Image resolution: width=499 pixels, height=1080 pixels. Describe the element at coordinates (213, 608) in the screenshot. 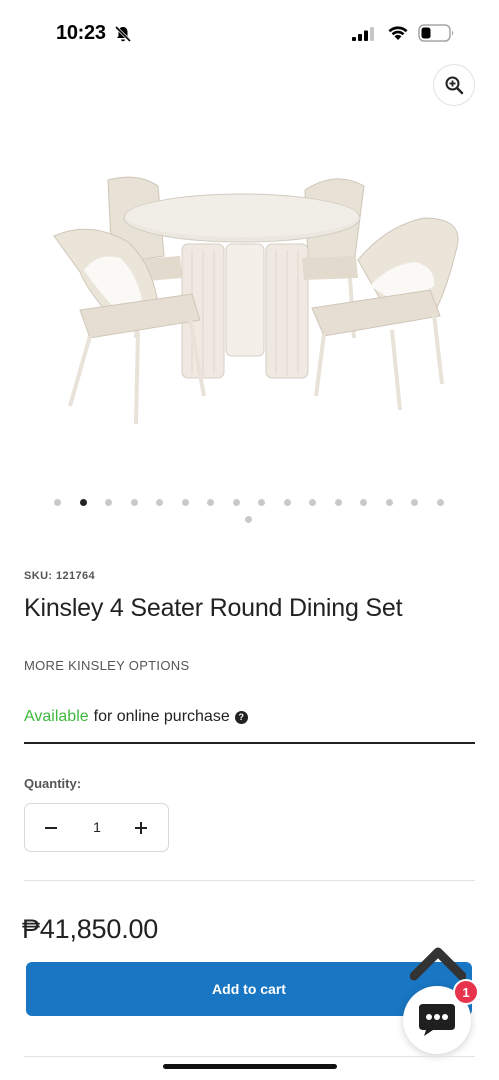

I see `product-title: Kinsley 4 Seater Round Dining Set` at that location.